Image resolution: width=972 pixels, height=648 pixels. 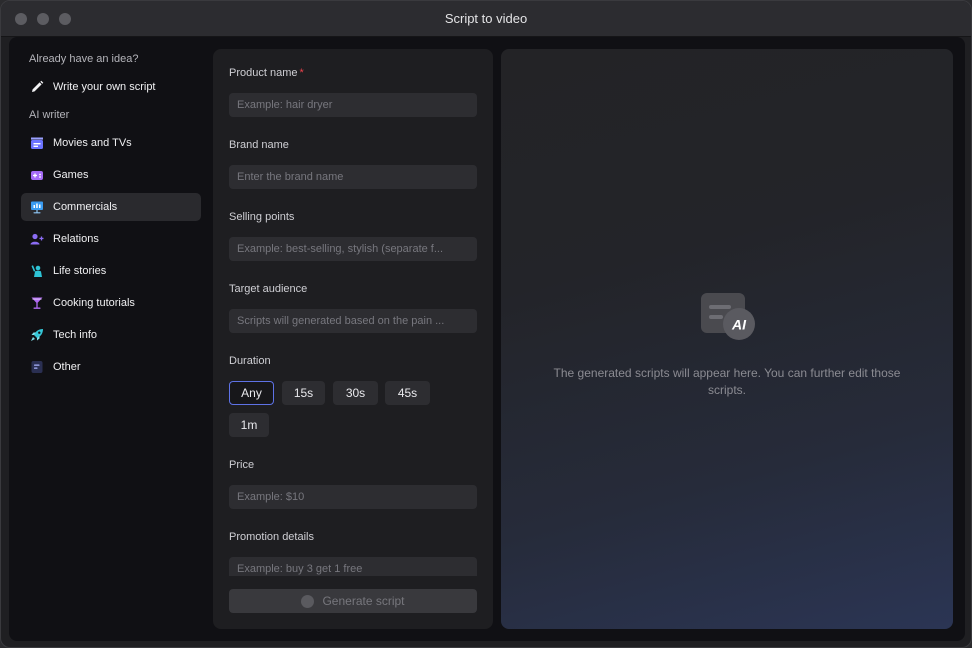 I want to click on loading-spinner-icon, so click(x=308, y=601).